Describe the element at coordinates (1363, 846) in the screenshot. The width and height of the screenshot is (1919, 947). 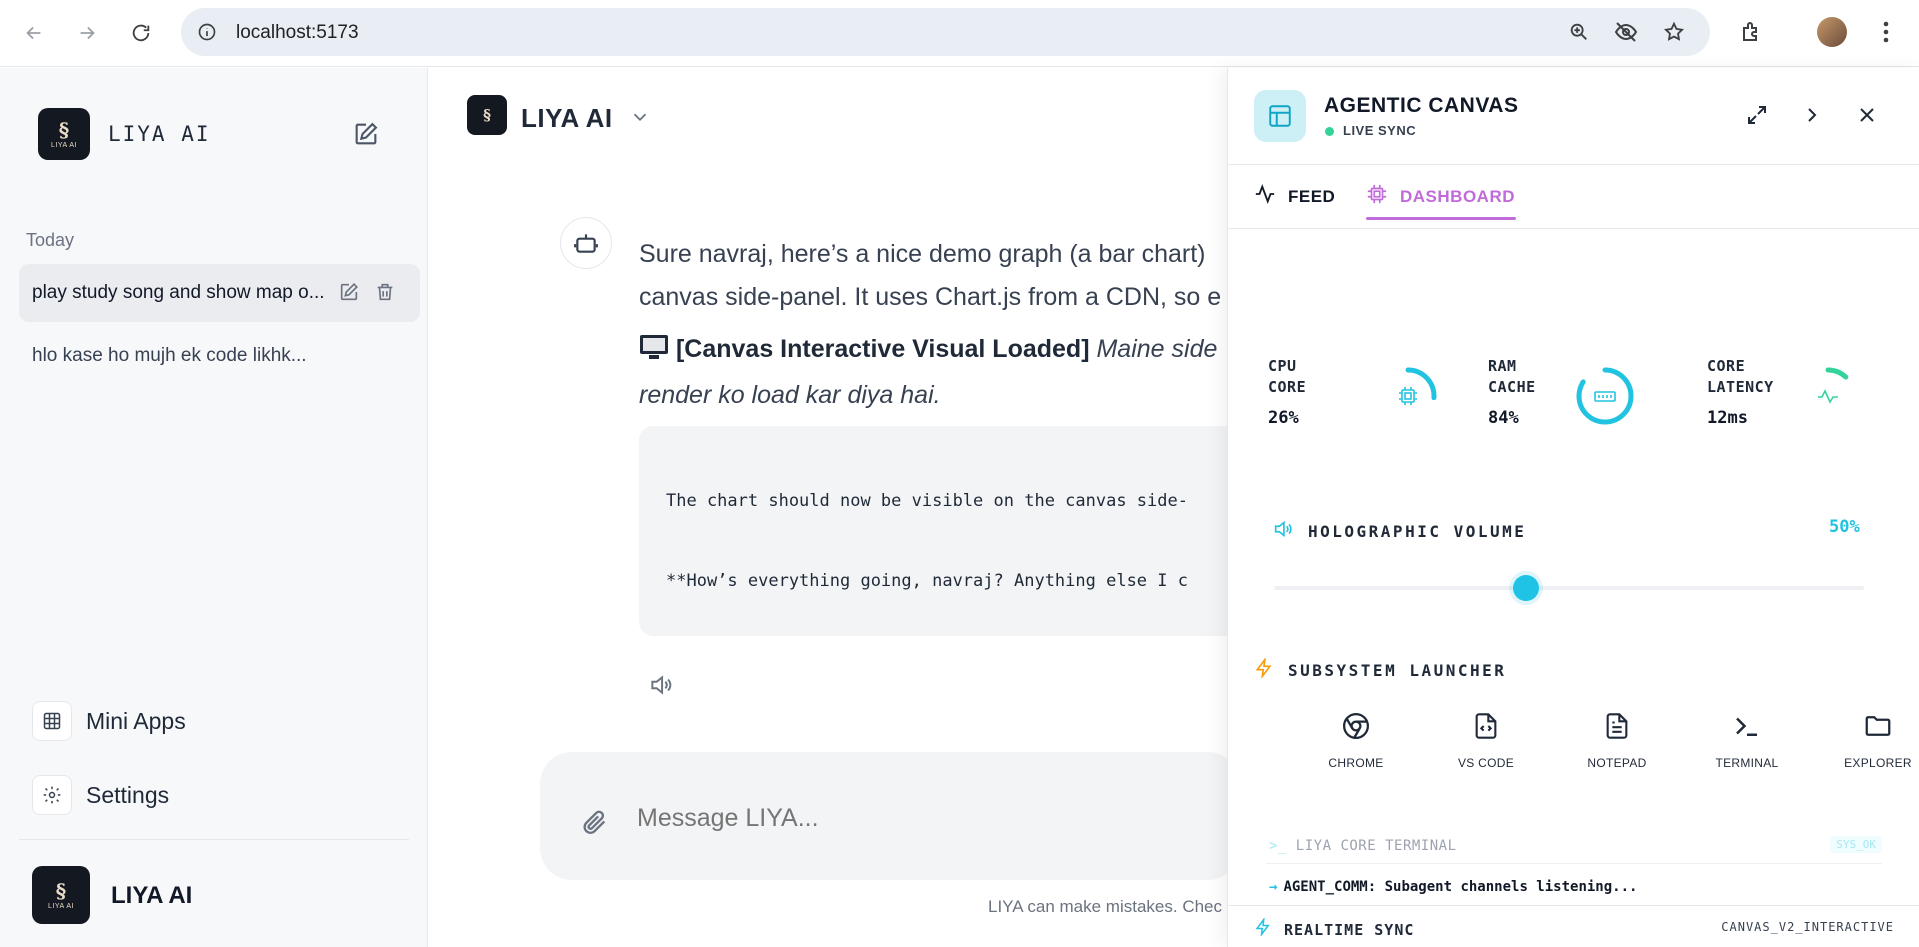
I see `terminal-title: >_ LIYA CORE TERMINAL` at that location.